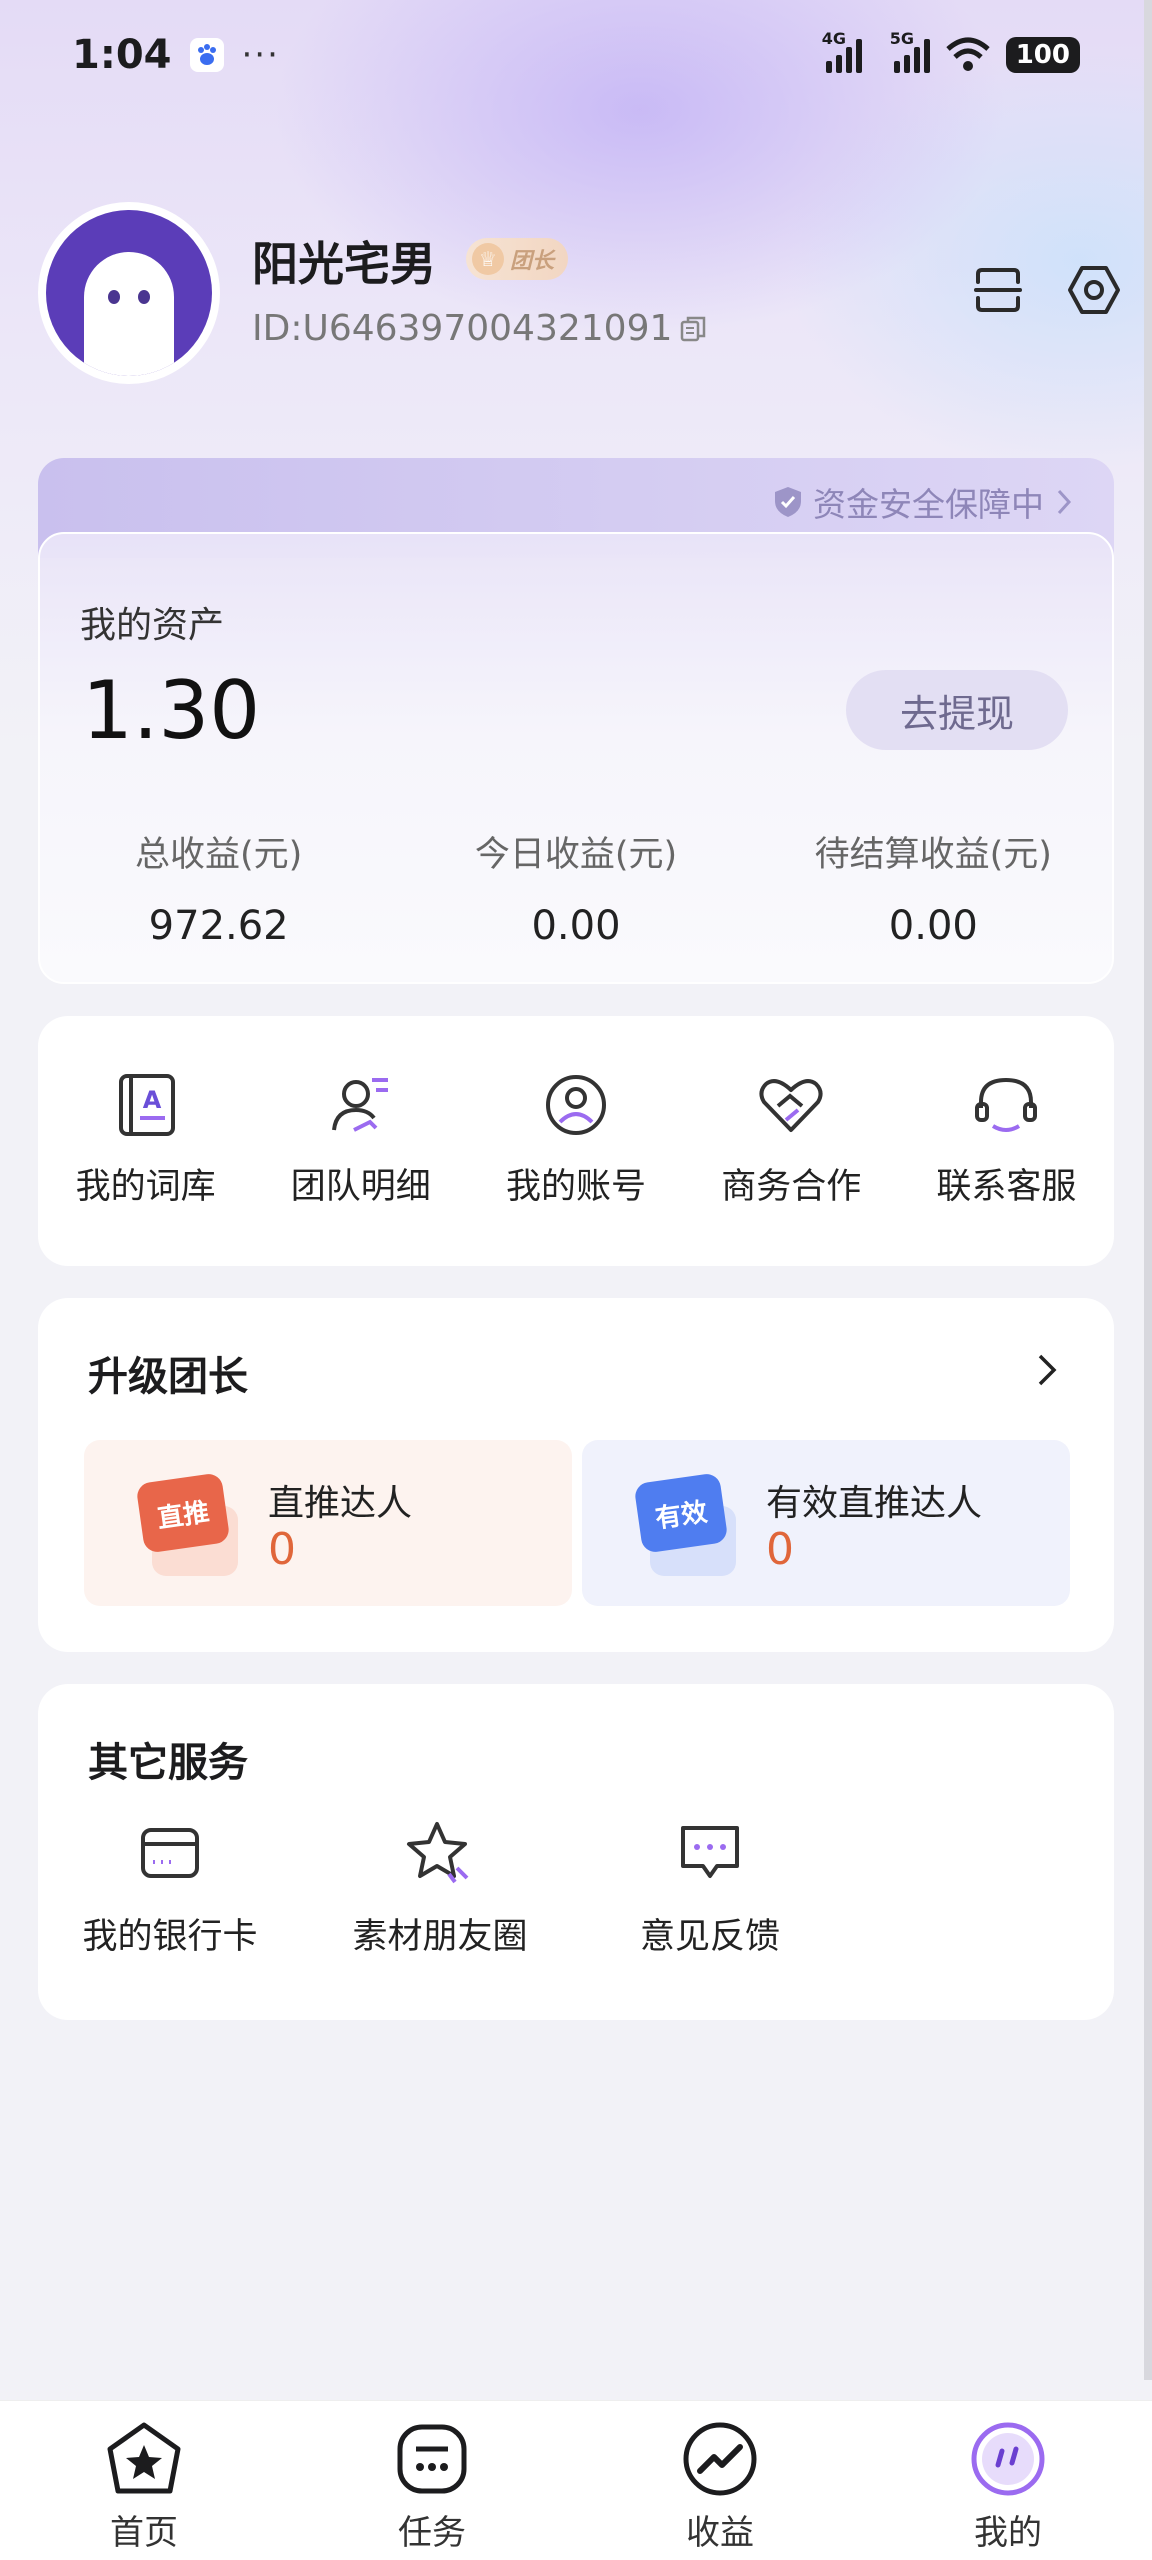 Image resolution: width=1152 pixels, height=2560 pixels. I want to click on signal-5g-icon: 5G, so click(910, 51).